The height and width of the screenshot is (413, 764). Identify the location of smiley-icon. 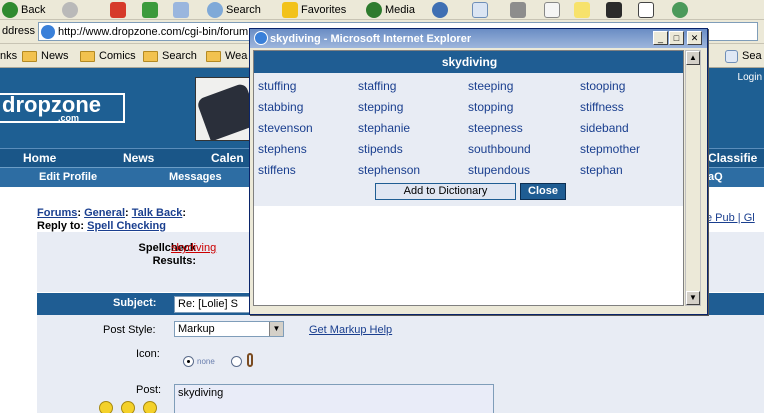
(106, 407).